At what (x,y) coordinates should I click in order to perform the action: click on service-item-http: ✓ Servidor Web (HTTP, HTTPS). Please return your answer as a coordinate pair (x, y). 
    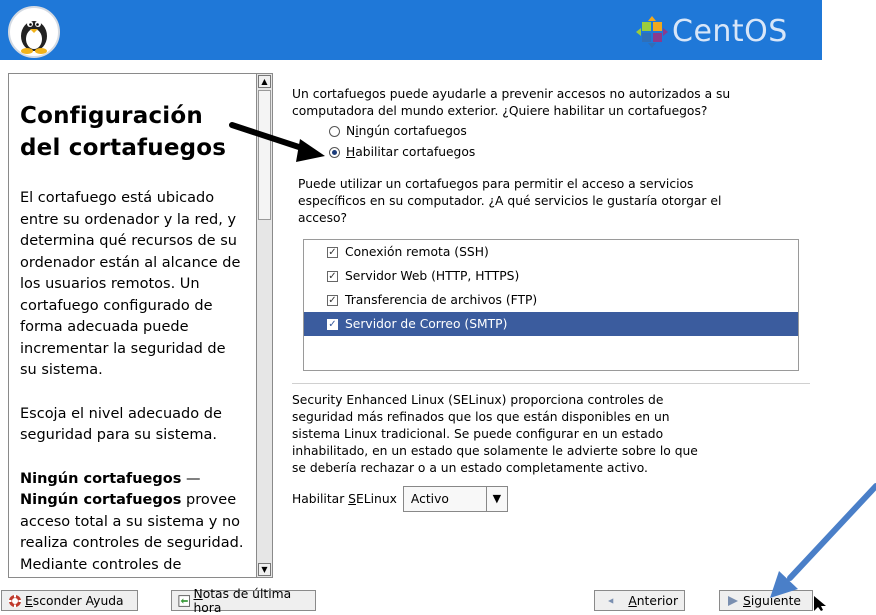
    Looking at the image, I should click on (551, 276).